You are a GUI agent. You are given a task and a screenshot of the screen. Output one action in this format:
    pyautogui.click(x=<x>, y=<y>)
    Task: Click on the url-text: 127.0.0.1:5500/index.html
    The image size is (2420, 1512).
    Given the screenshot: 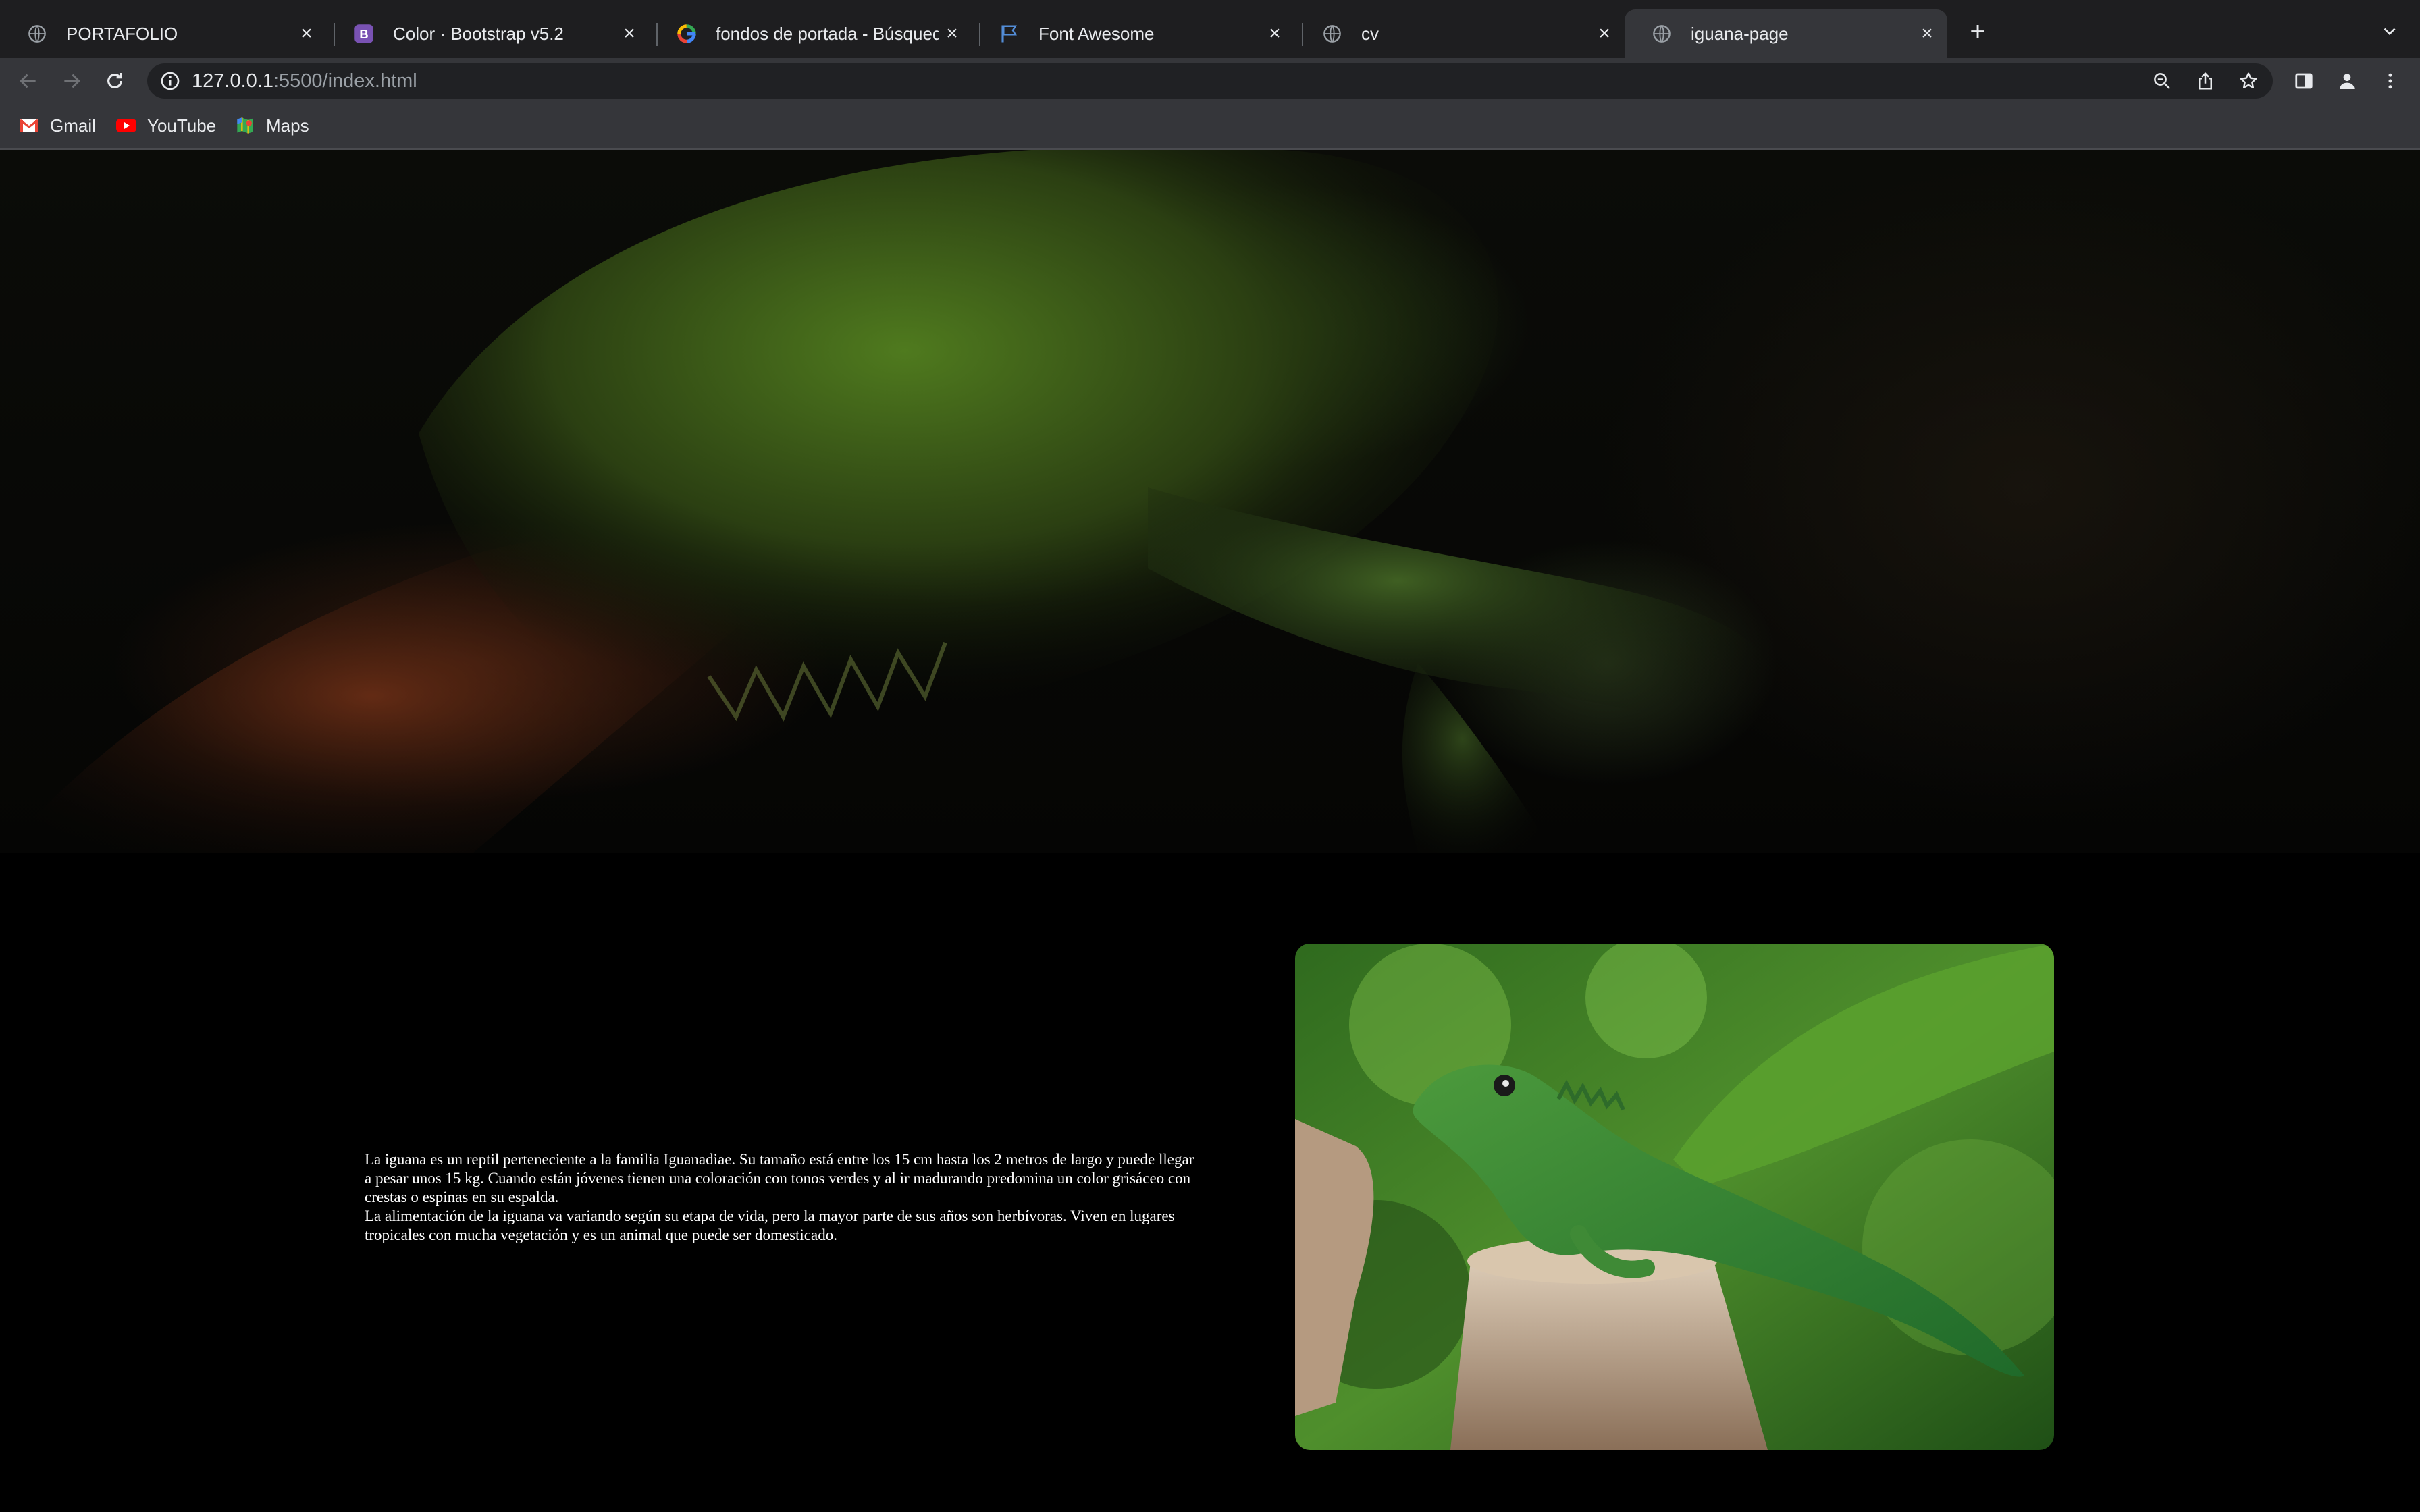 What is the action you would take?
    pyautogui.click(x=304, y=81)
    